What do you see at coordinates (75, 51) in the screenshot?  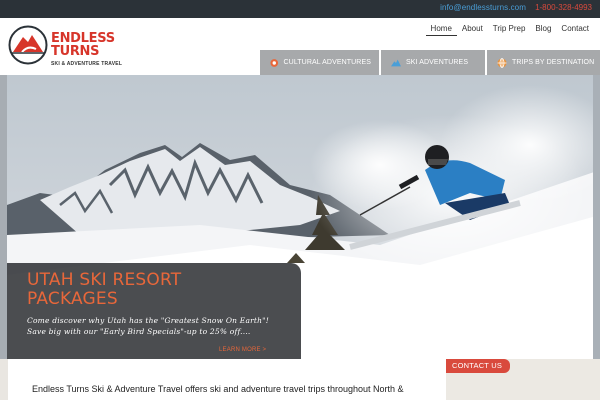 I see `logo-word-turns: TURNS` at bounding box center [75, 51].